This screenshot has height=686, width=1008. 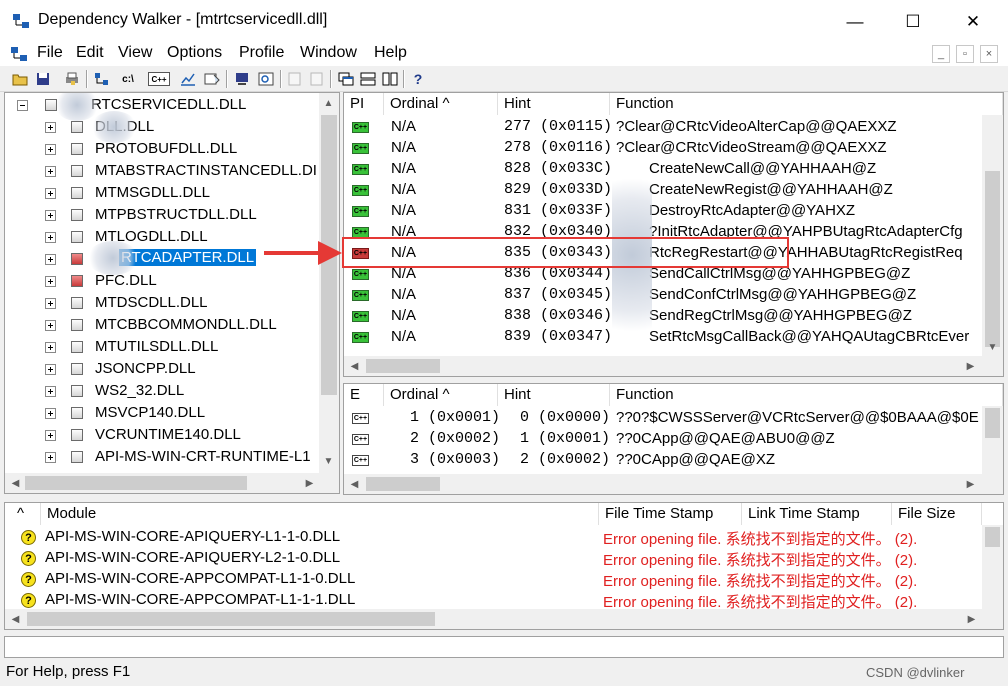 What do you see at coordinates (261, 53) in the screenshot?
I see `menu-profile: Profile` at bounding box center [261, 53].